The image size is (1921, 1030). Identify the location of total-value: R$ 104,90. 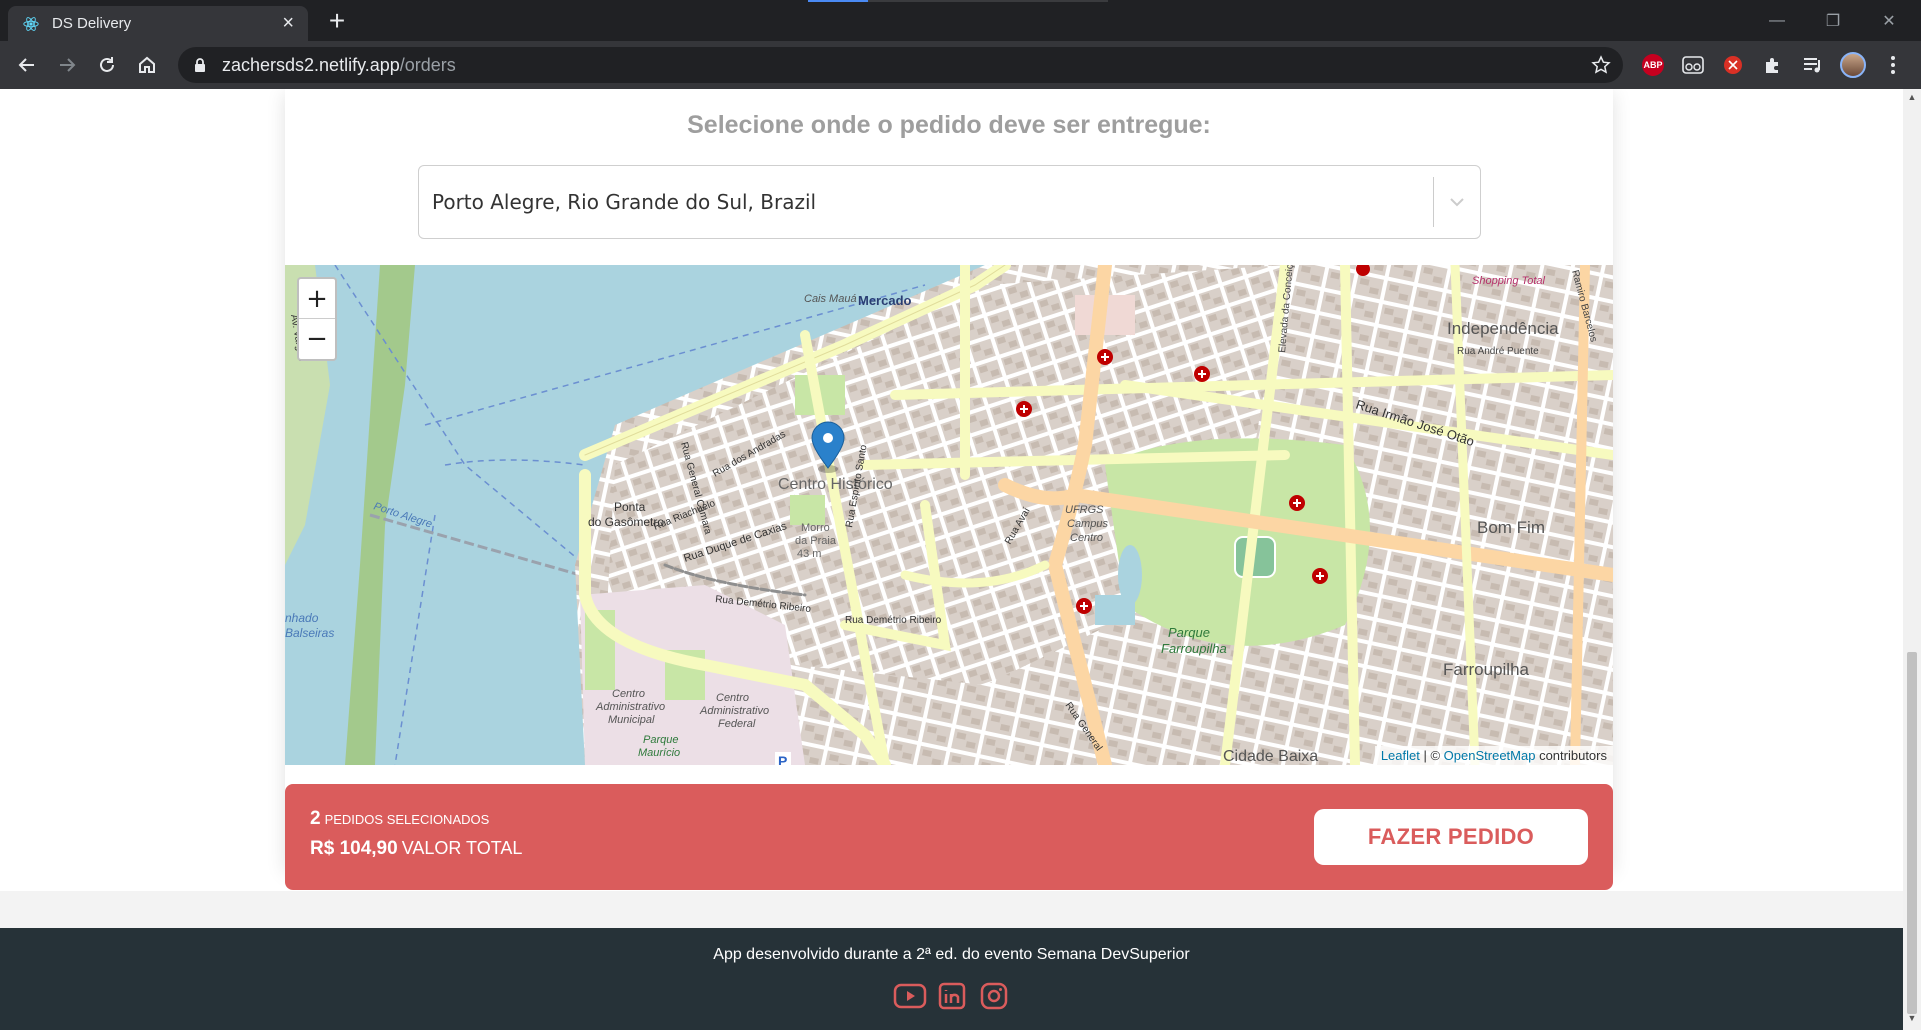
(354, 848).